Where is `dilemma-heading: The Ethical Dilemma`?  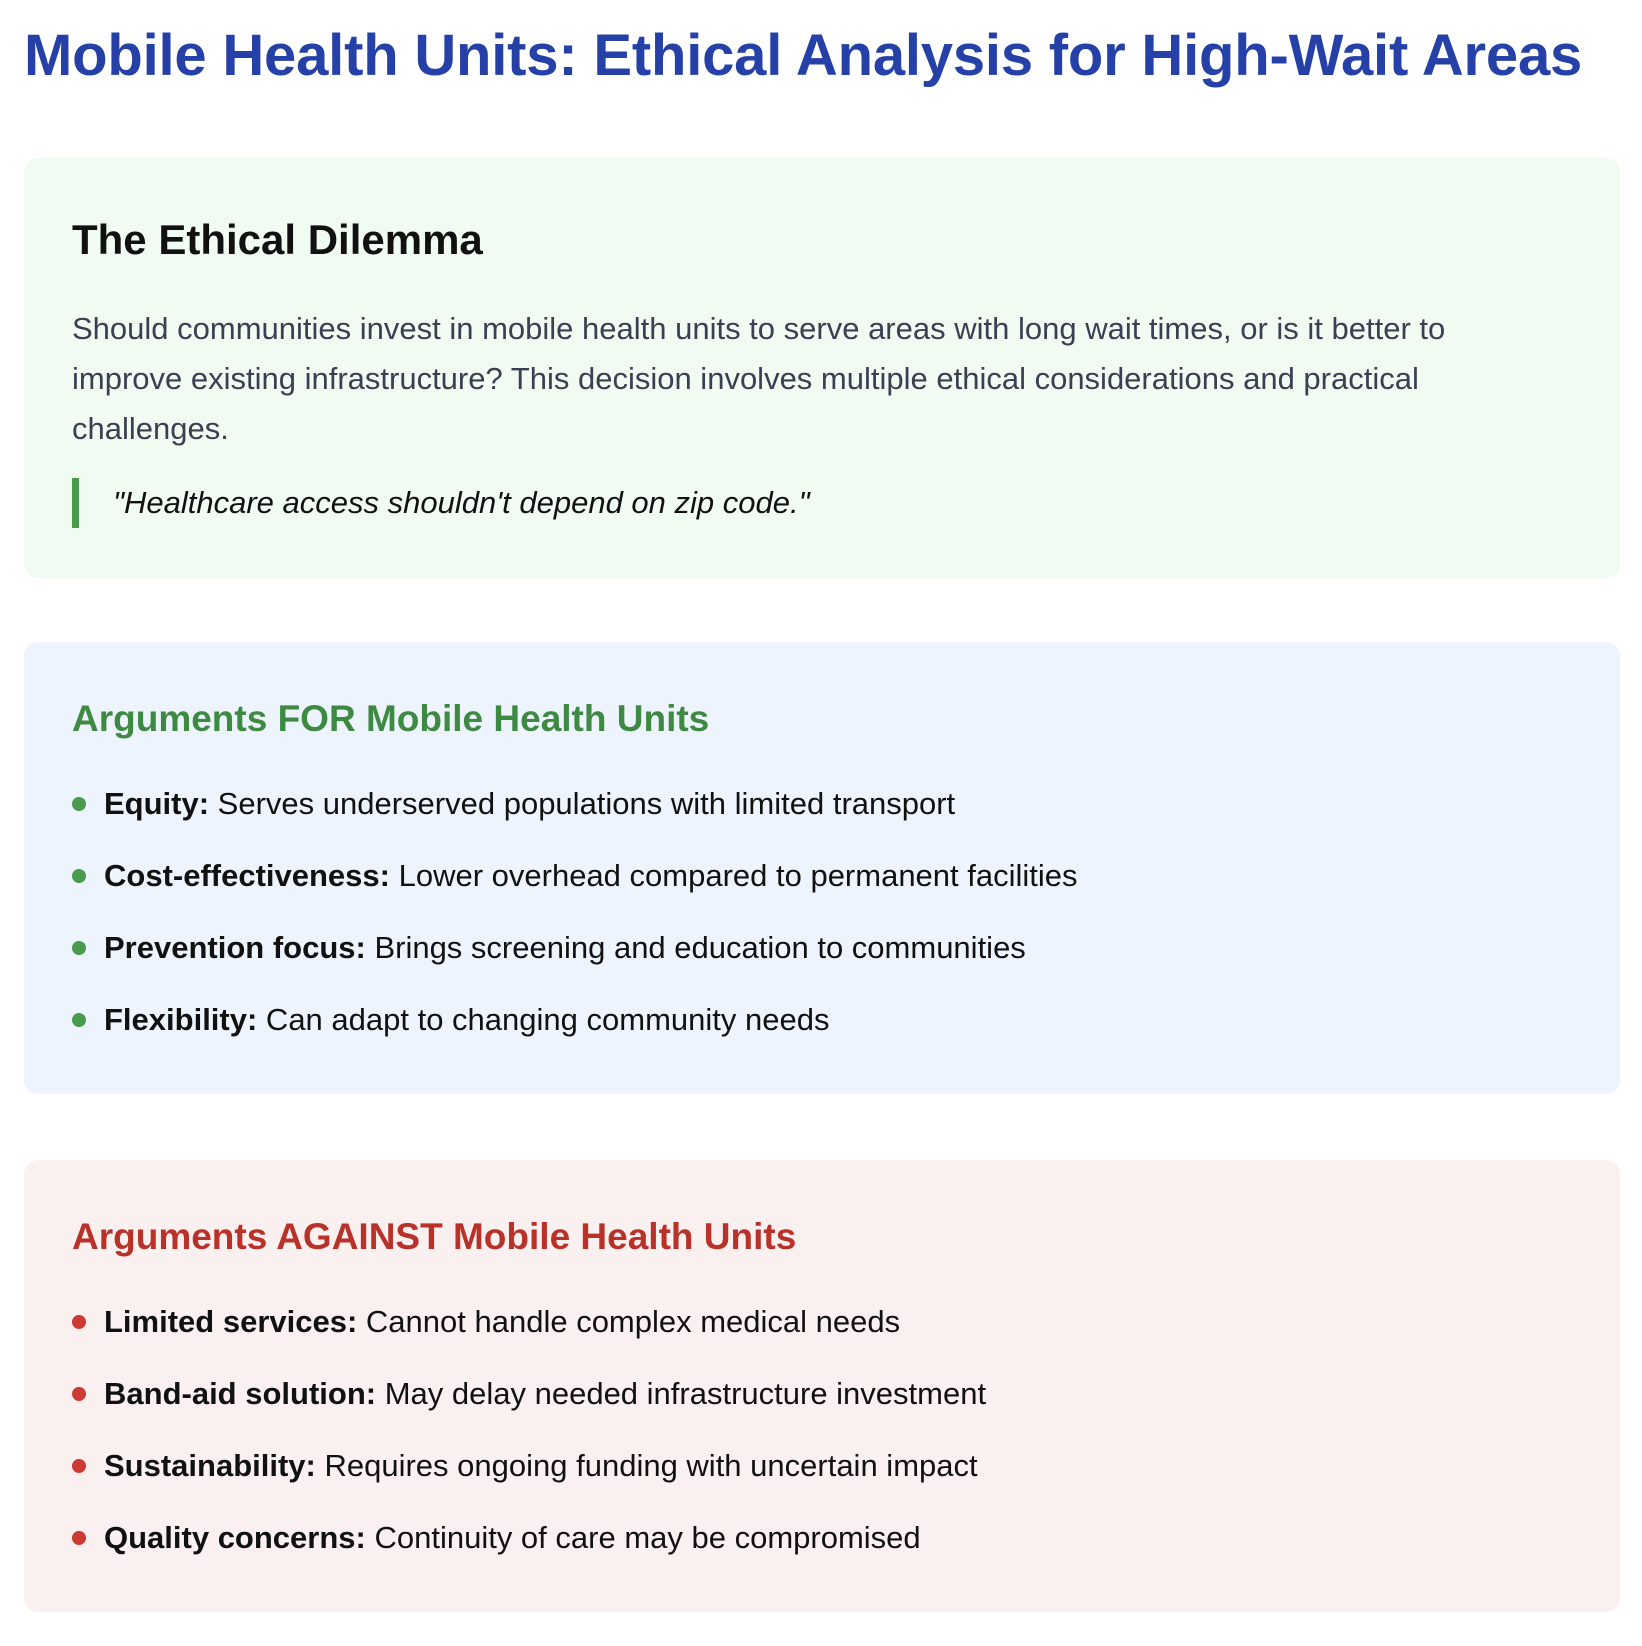
dilemma-heading: The Ethical Dilemma is located at coordinates (277, 239).